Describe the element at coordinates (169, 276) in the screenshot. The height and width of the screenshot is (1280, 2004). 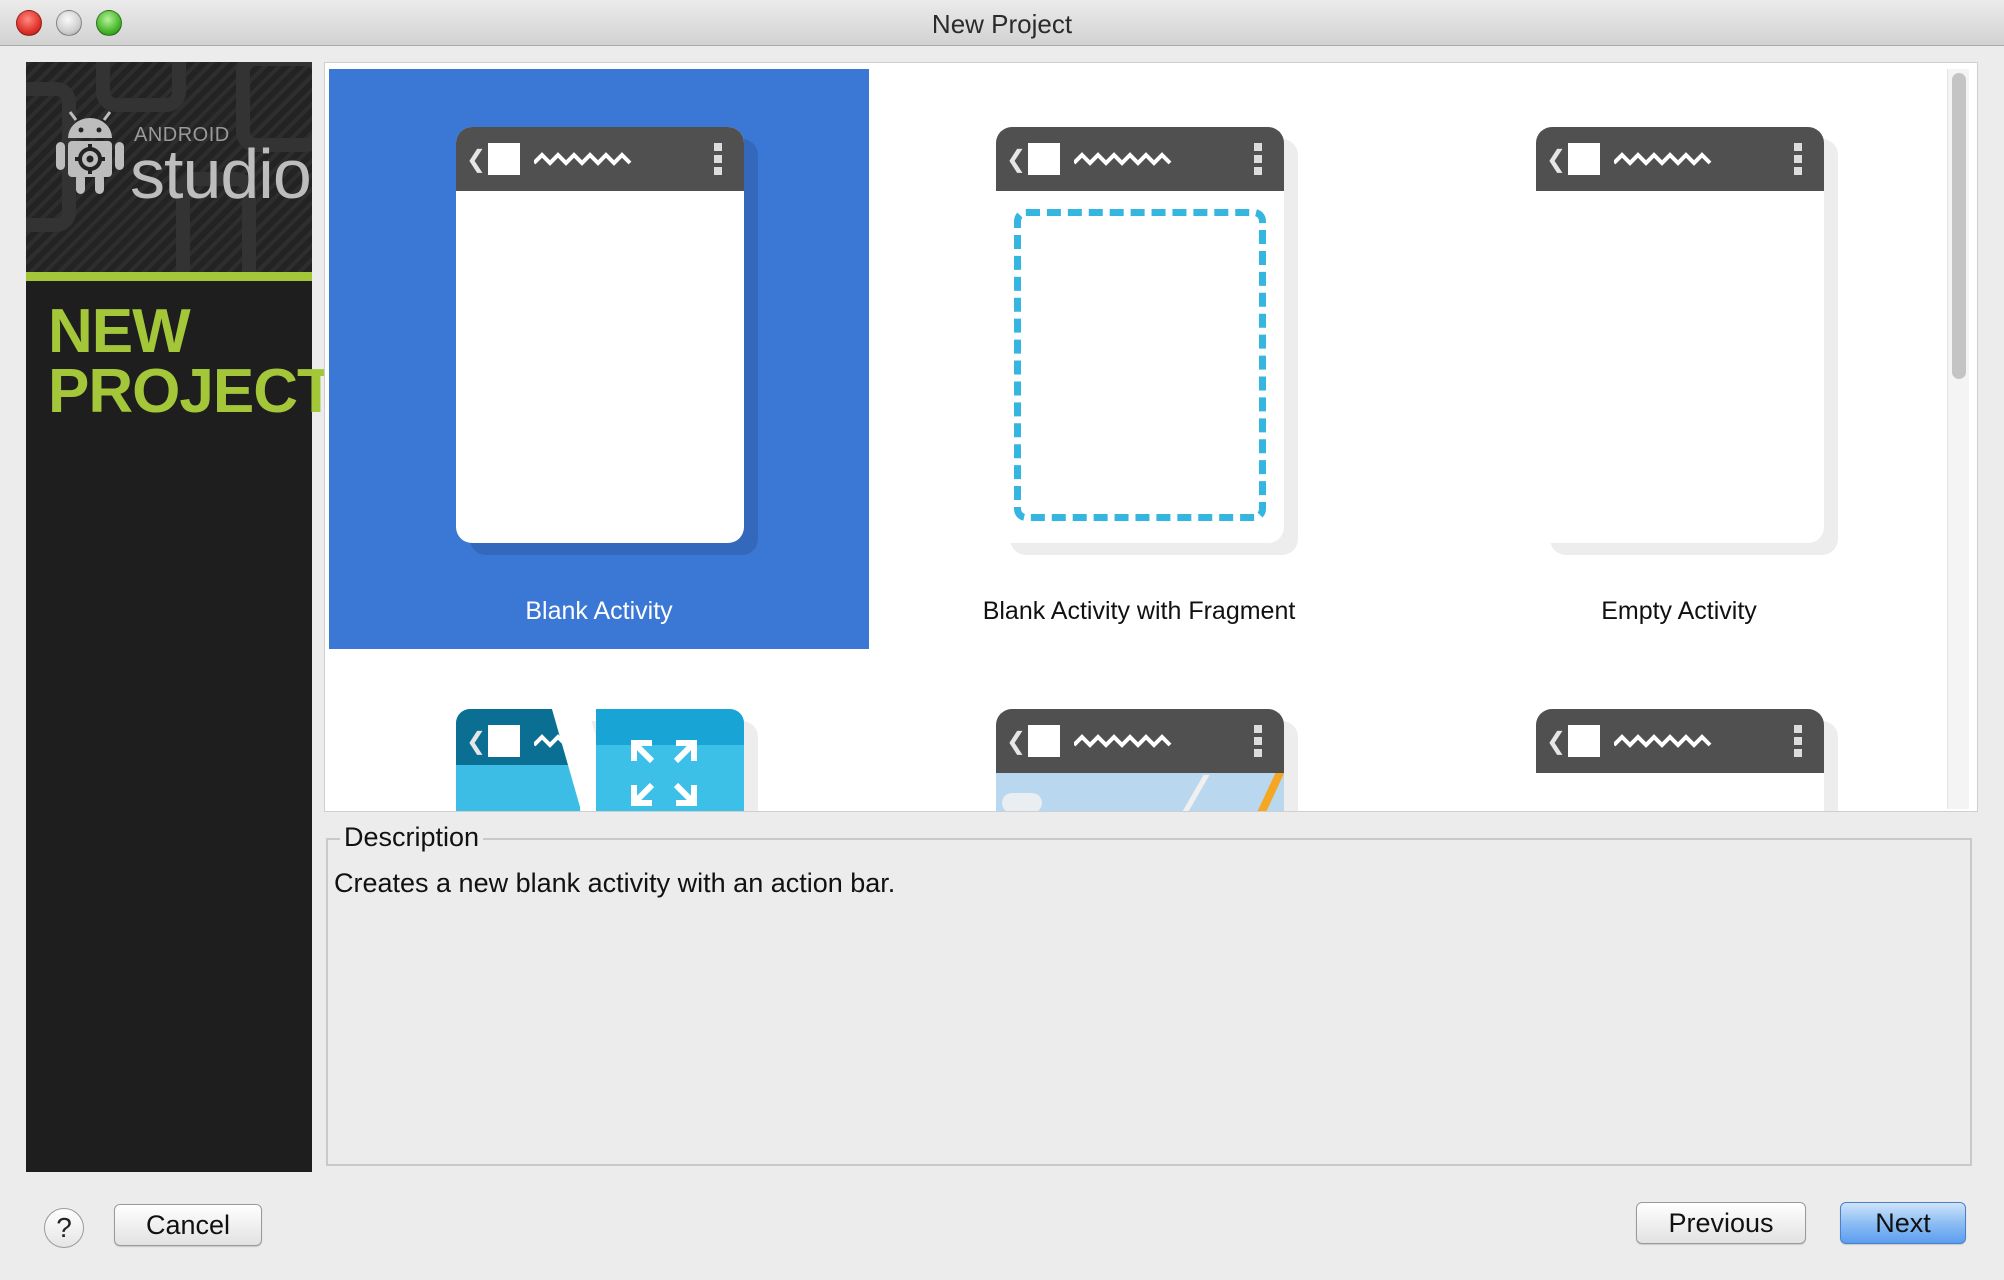
I see `brand-divider` at that location.